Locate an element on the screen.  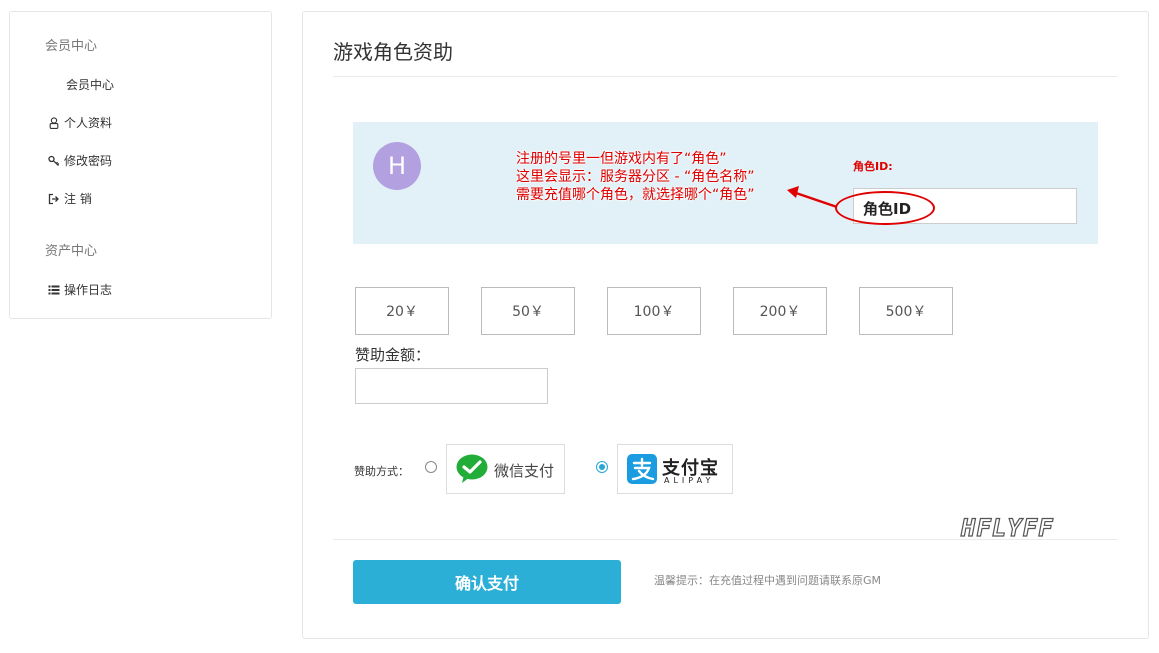
wechat-pay-option: 微信支付 is located at coordinates (505, 469).